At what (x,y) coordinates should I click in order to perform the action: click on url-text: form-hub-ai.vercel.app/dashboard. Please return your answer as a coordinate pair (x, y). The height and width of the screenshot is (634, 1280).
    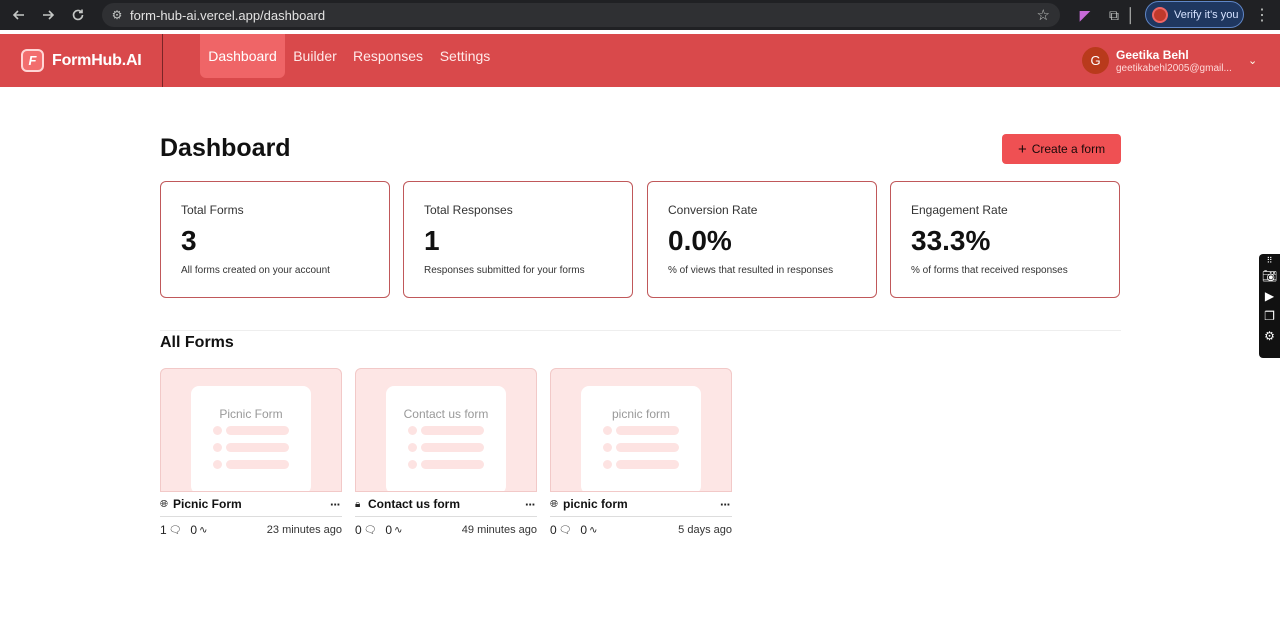
    Looking at the image, I should click on (228, 15).